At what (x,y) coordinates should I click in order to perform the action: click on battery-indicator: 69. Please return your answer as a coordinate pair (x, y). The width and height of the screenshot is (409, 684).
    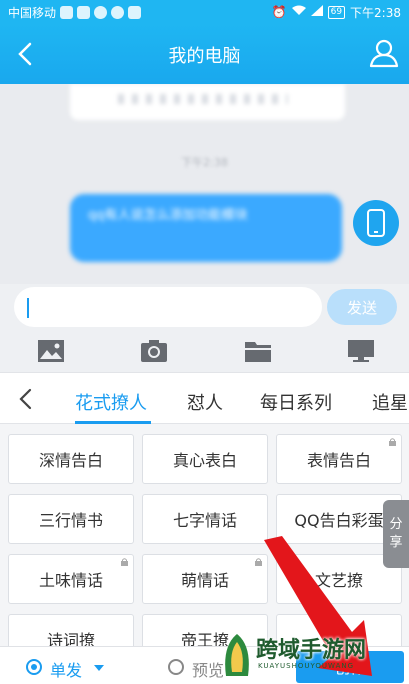
    Looking at the image, I should click on (336, 12).